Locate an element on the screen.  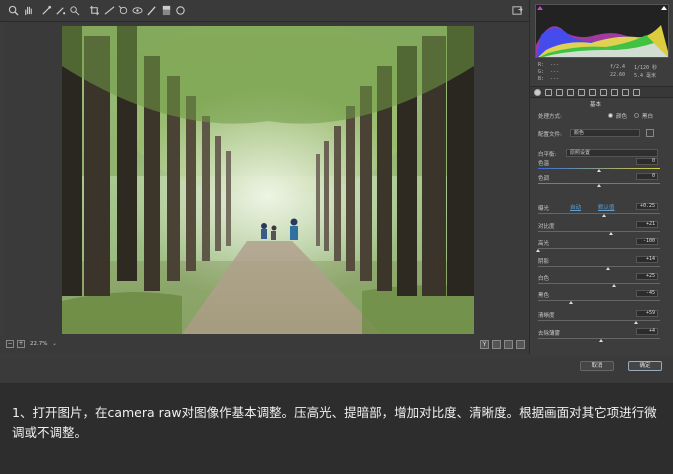
targeted-adjust-icon is located at coordinates (74, 10).